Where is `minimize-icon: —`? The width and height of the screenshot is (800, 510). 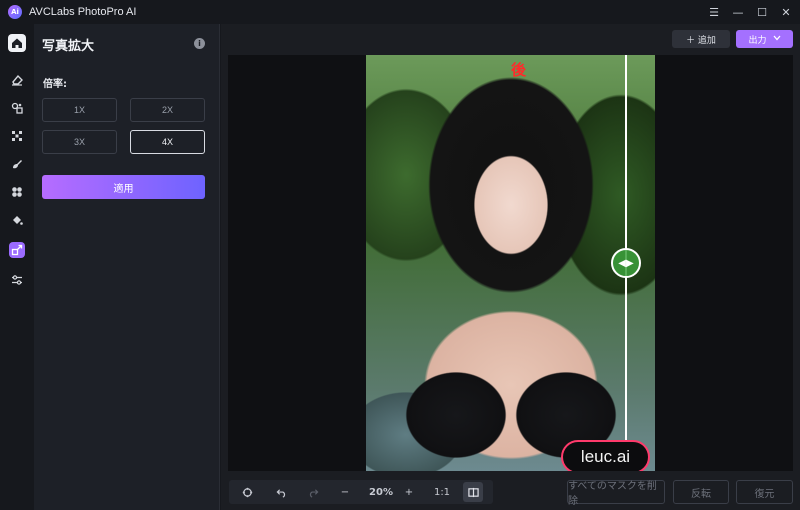
minimize-icon: — is located at coordinates (738, 12).